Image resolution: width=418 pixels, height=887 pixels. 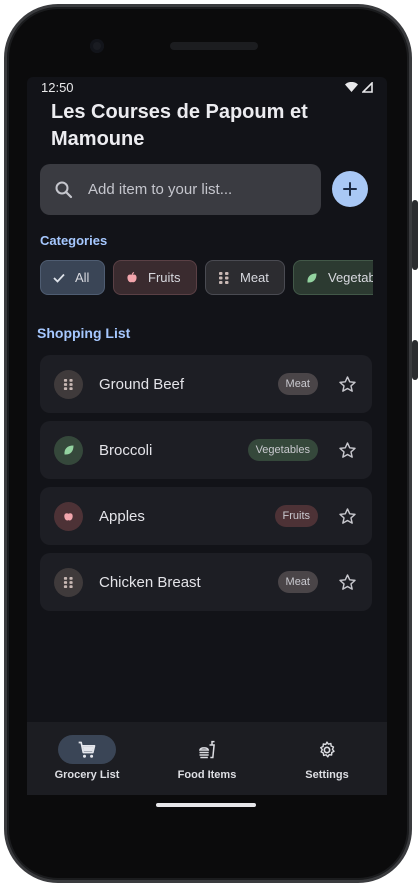 I want to click on list-item: Ground Beef Meat, so click(x=206, y=384).